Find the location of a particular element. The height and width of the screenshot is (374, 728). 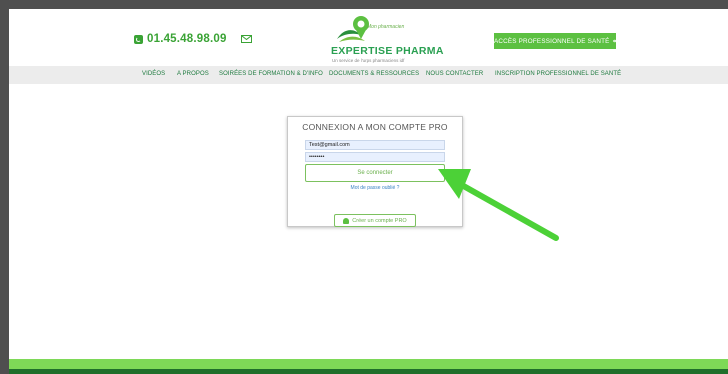

footer-bar is located at coordinates (368, 371).